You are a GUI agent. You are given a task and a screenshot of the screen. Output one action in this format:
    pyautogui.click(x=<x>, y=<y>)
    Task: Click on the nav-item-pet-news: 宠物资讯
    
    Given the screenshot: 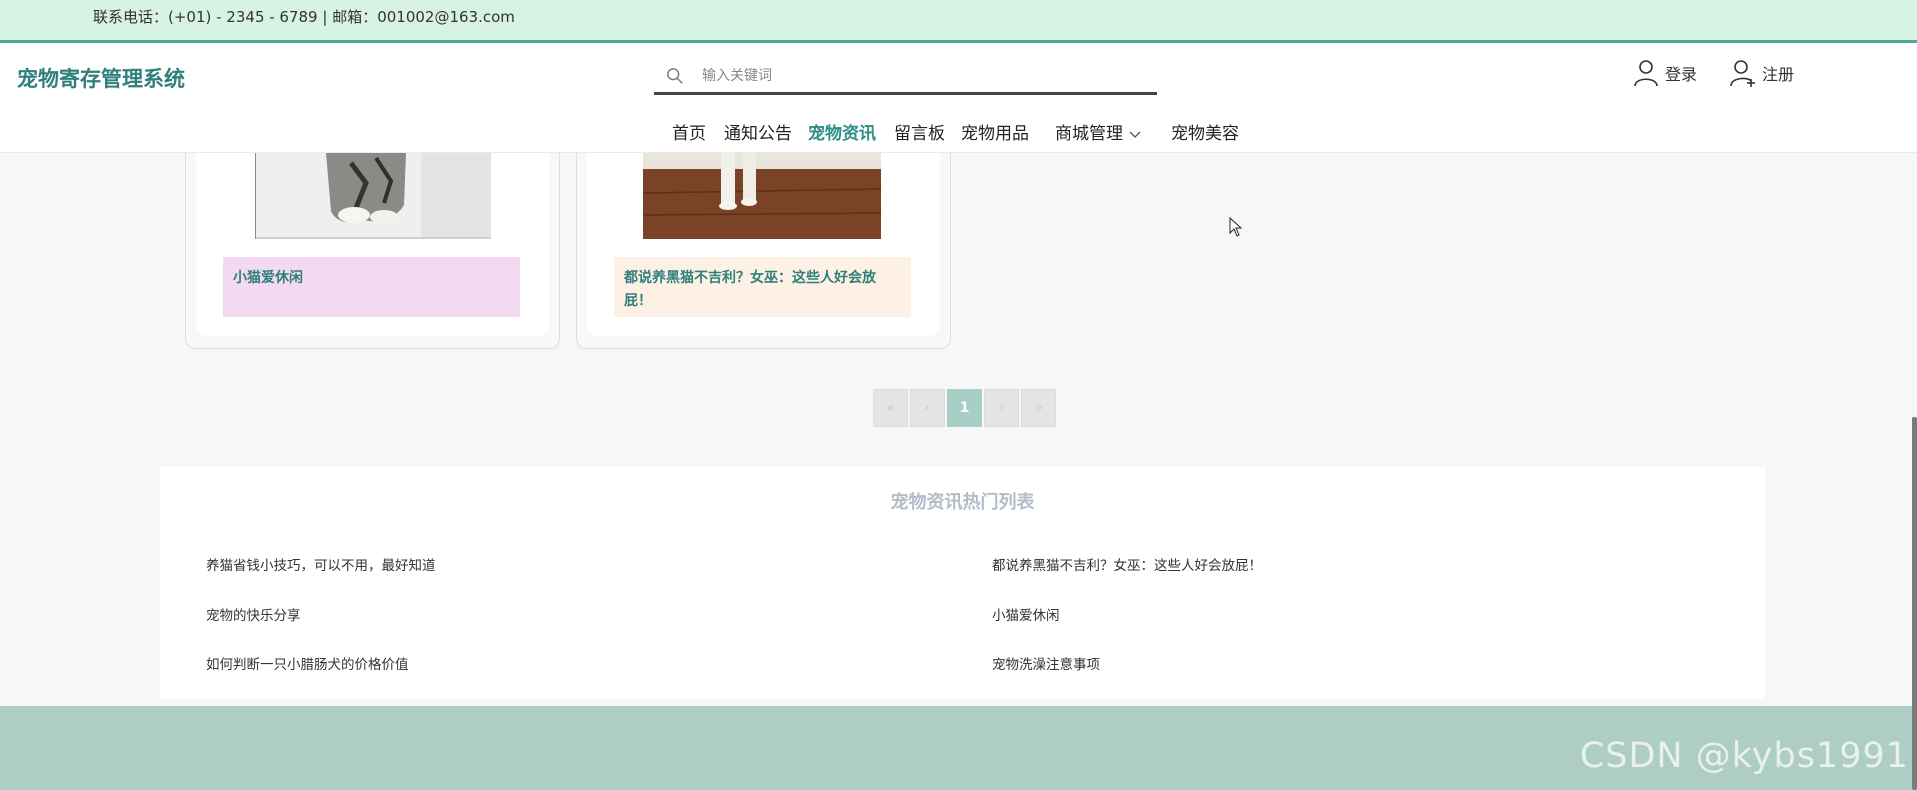 What is the action you would take?
    pyautogui.click(x=842, y=131)
    